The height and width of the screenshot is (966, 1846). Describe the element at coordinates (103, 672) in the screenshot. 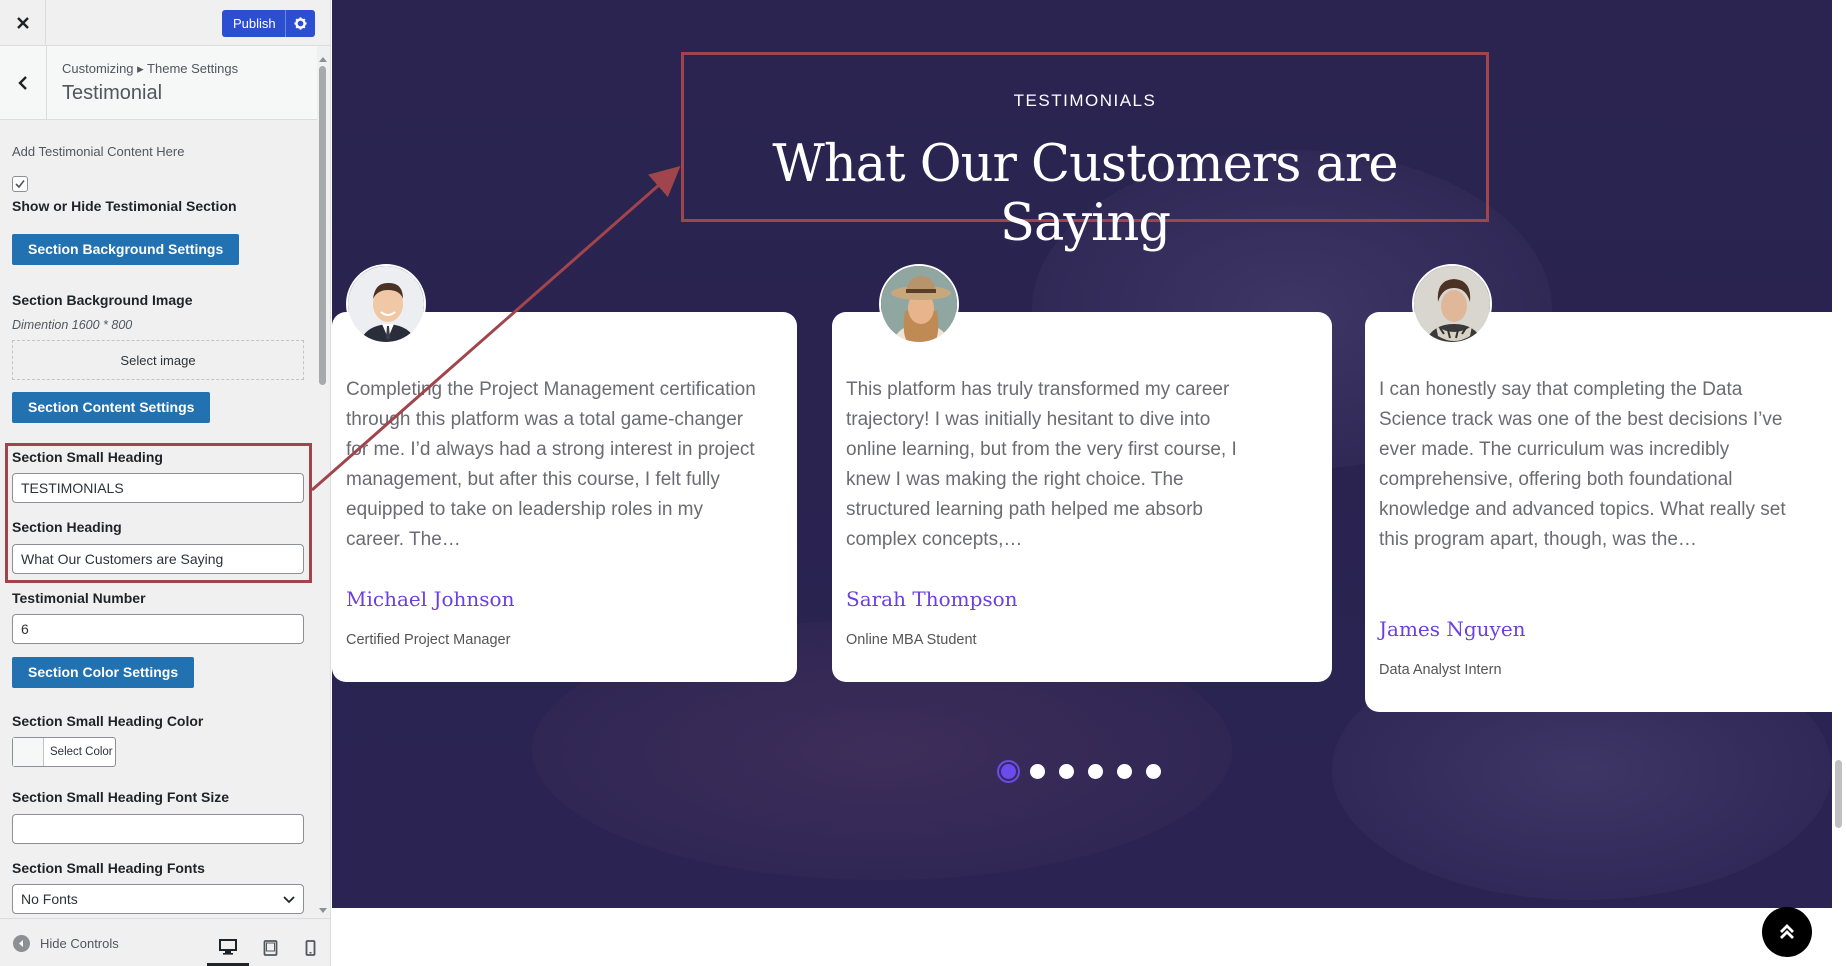

I see `color-settings-button: Section Color Settings` at that location.